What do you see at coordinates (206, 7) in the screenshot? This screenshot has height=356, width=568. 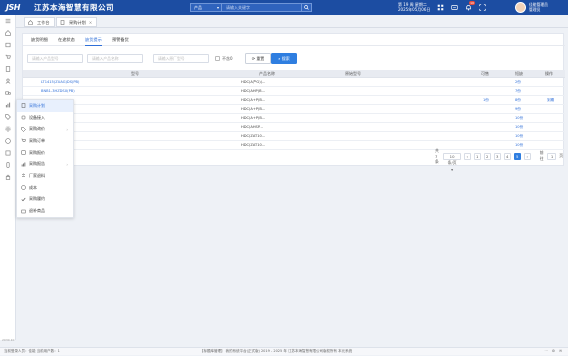 I see `search-type-select: 产品 ▾` at bounding box center [206, 7].